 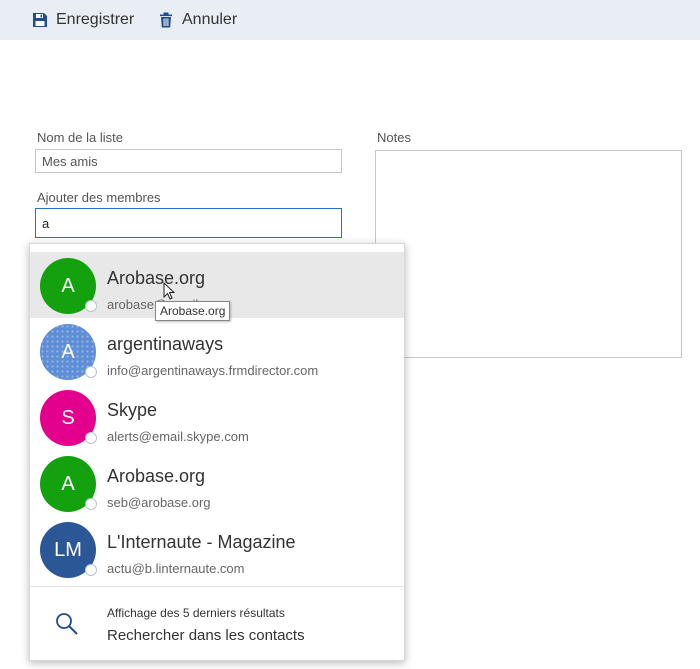 I want to click on suggestion-item: S Skype alerts@email.skype.com, so click(x=217, y=417).